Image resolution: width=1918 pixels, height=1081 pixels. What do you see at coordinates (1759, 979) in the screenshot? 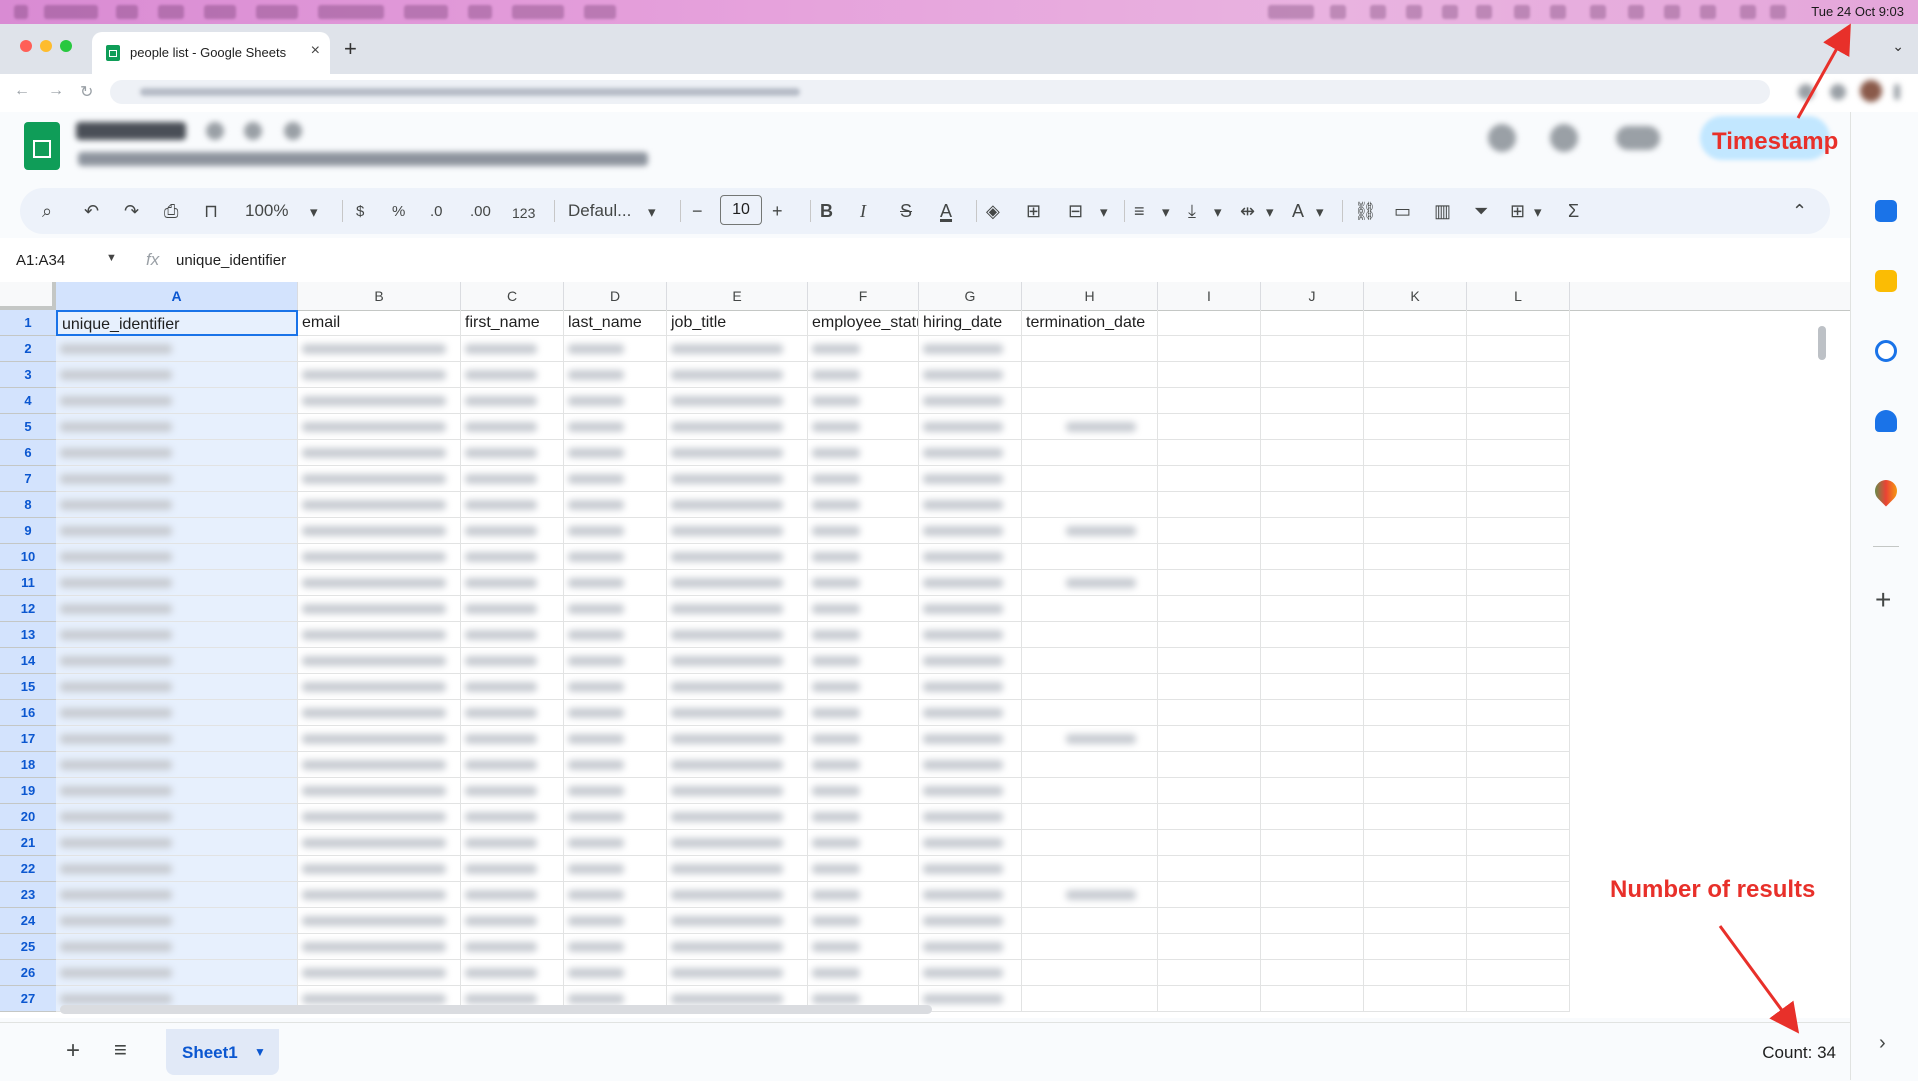
I see `results-arrow` at bounding box center [1759, 979].